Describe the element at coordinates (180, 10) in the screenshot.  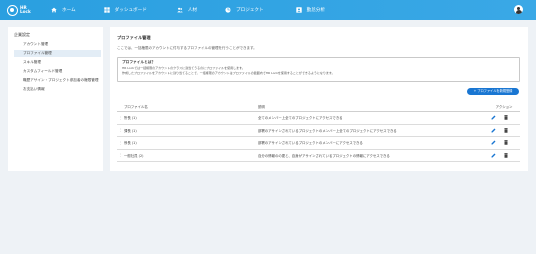
I see `people-icon` at that location.